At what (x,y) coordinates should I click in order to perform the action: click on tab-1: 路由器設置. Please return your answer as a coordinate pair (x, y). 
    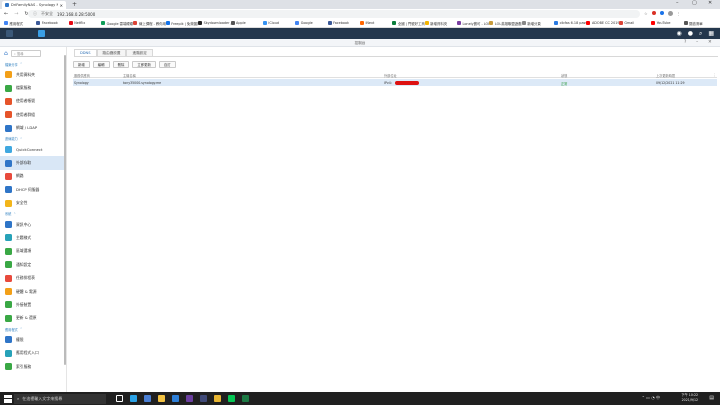
    Looking at the image, I should click on (111, 52).